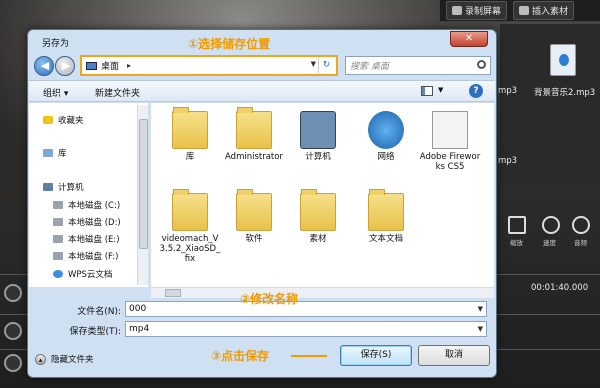 This screenshot has width=600, height=388. I want to click on filename-label: 文件名(N):, so click(99, 312).